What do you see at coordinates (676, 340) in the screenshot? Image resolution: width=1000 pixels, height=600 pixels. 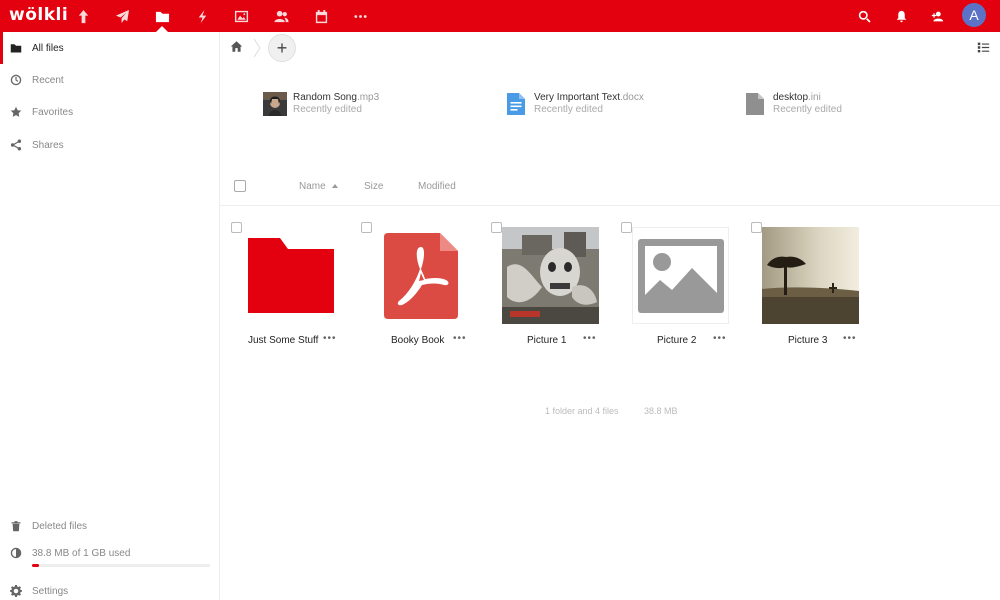 I see `file-name: Picture 2` at bounding box center [676, 340].